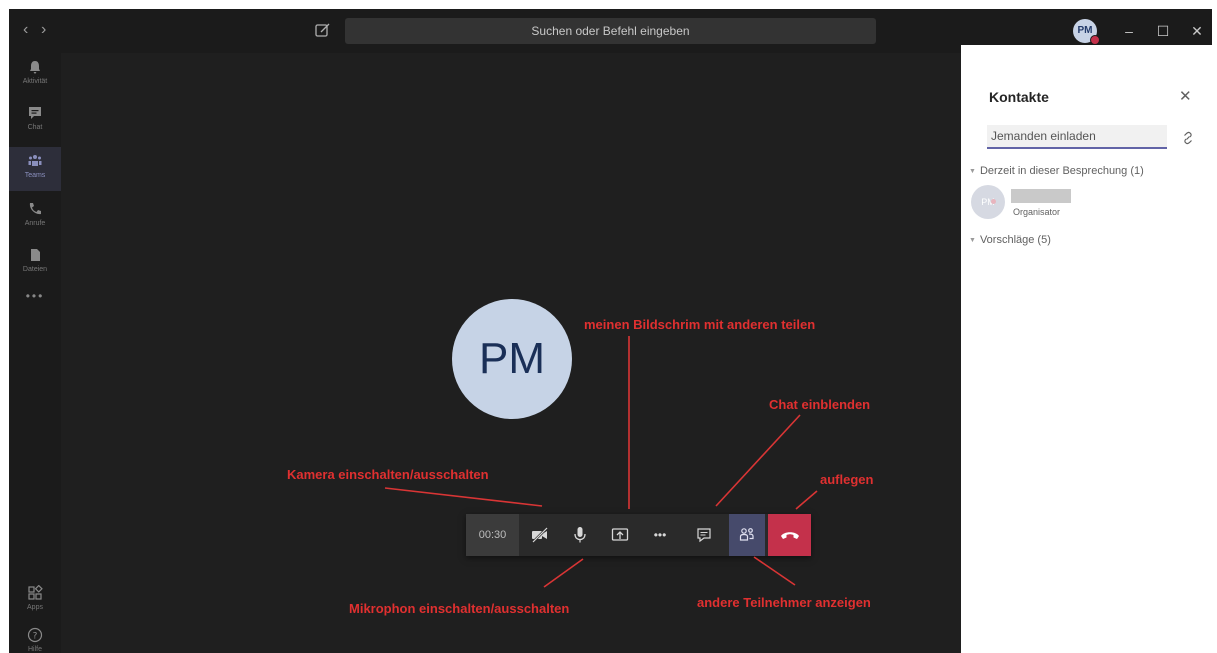 The height and width of the screenshot is (653, 1217). What do you see at coordinates (35, 296) in the screenshot?
I see `more-apps-icon: •••` at bounding box center [35, 296].